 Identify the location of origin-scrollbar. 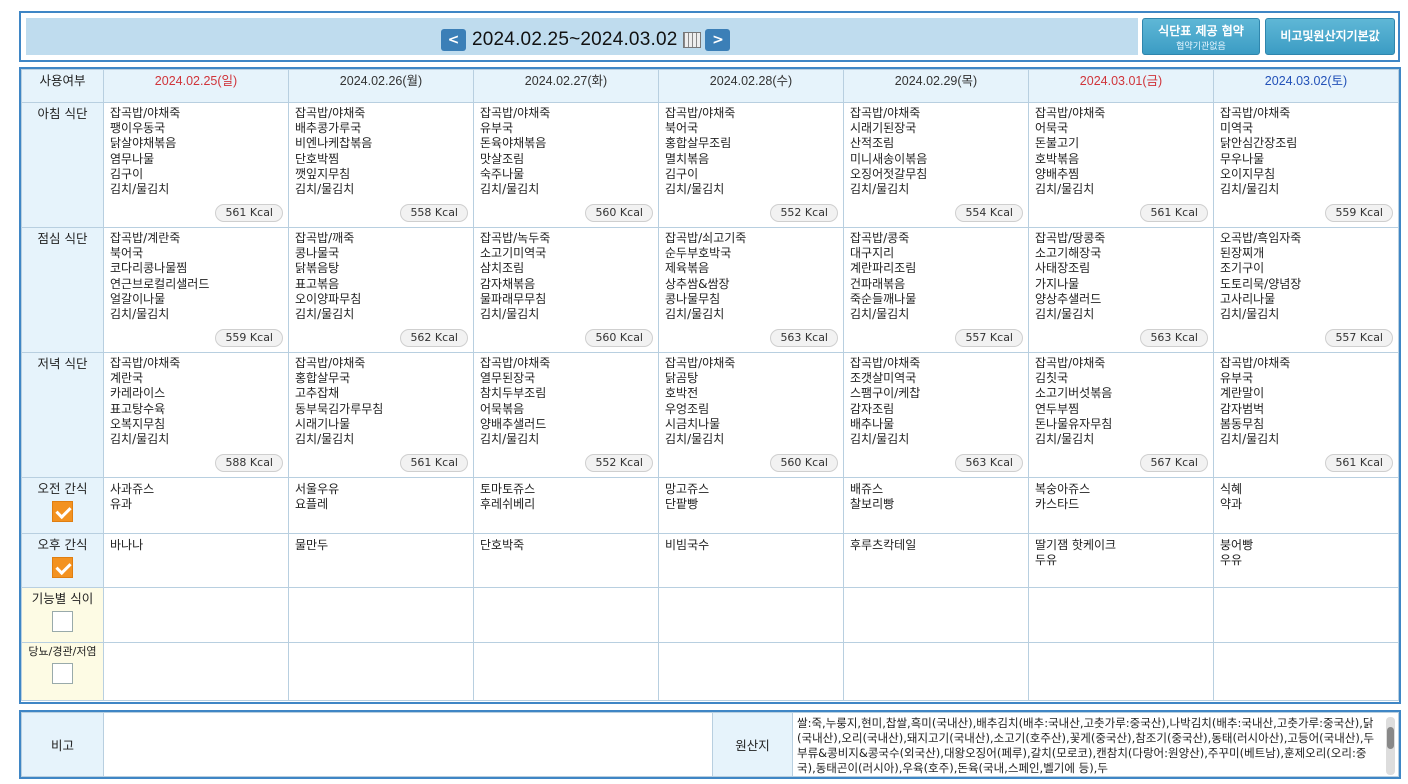
(1390, 746).